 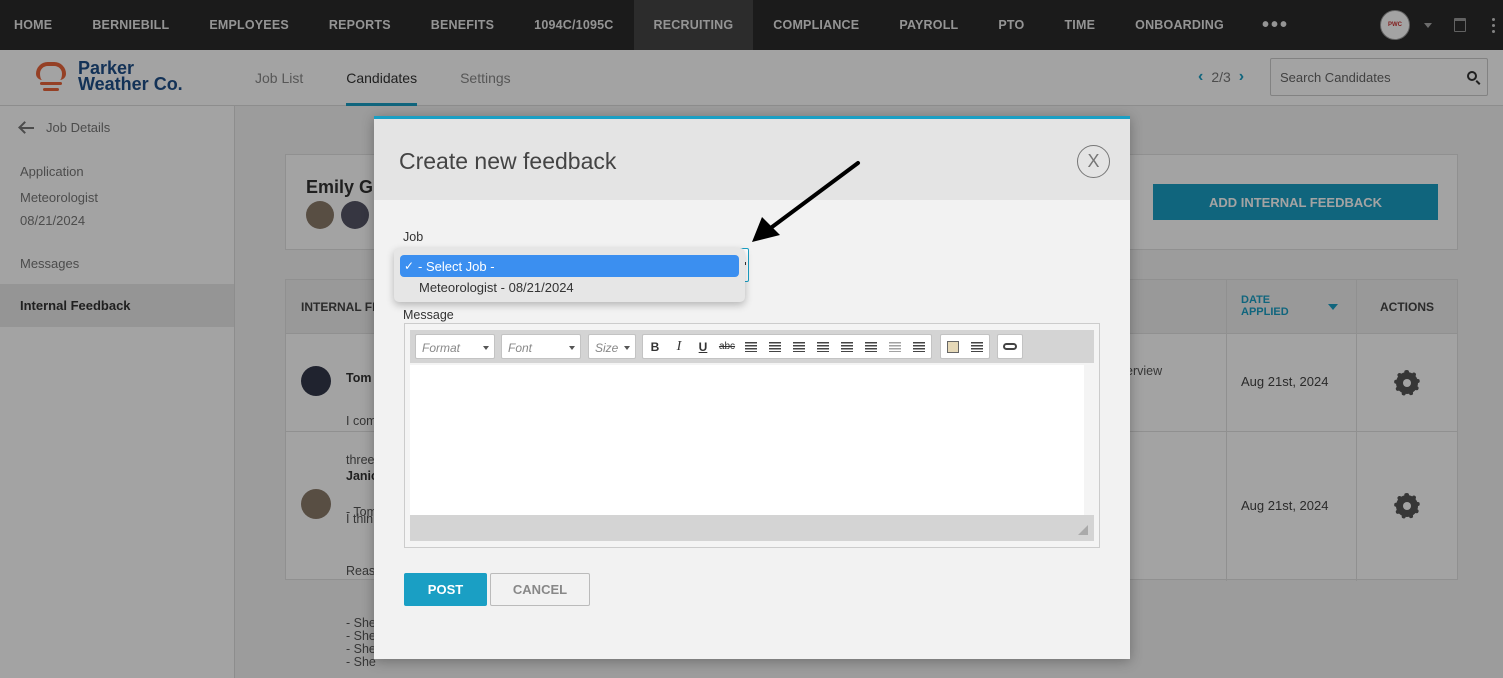 I want to click on post-button: POST, so click(x=445, y=589).